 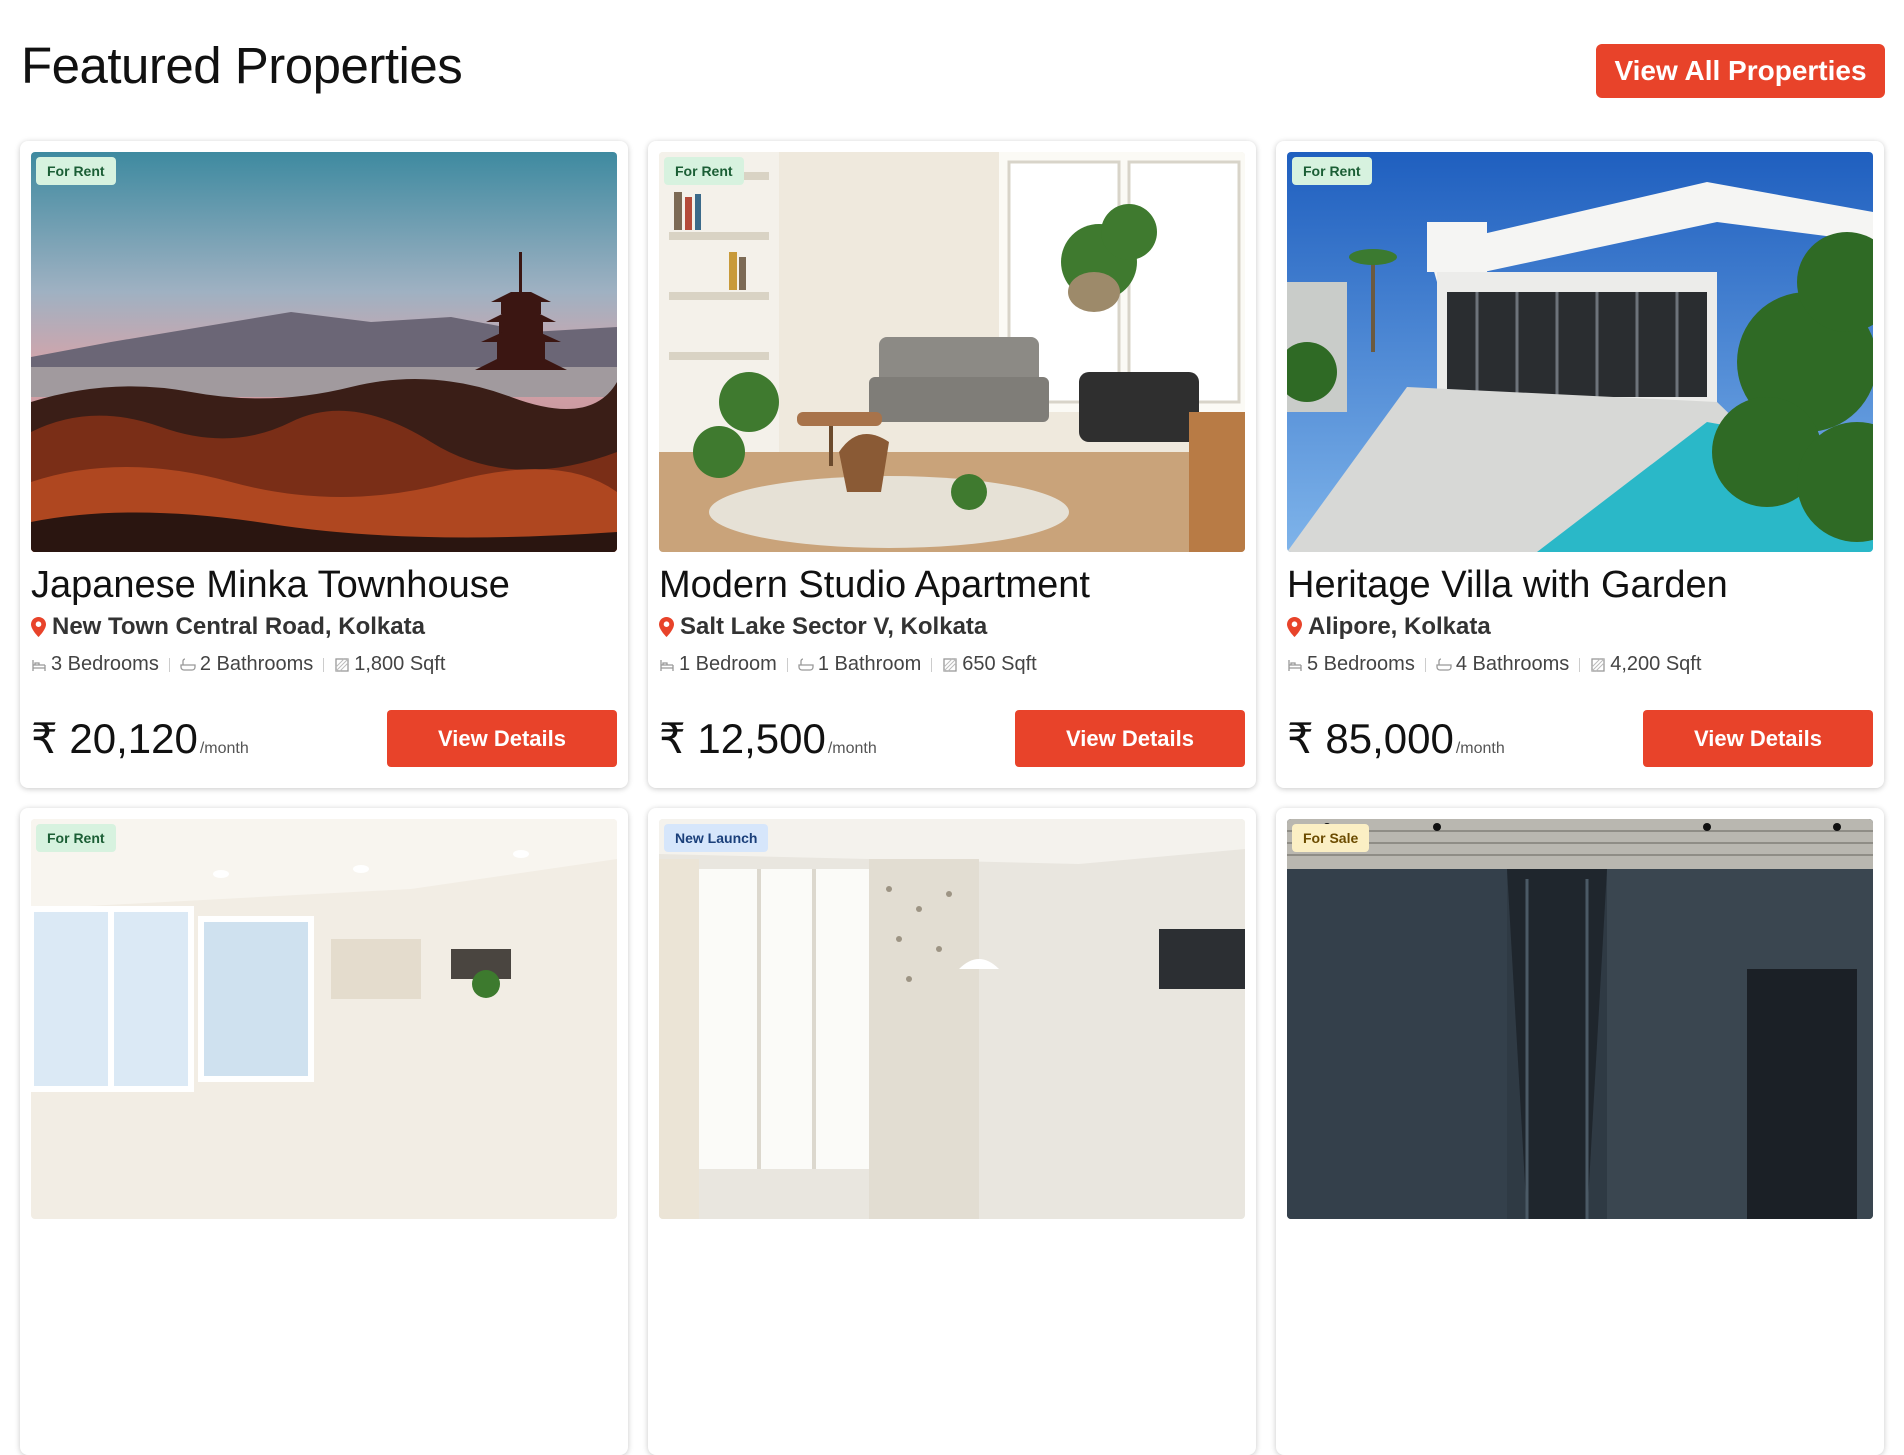 I want to click on bathrooms-text: 1 Bathroom, so click(x=869, y=664).